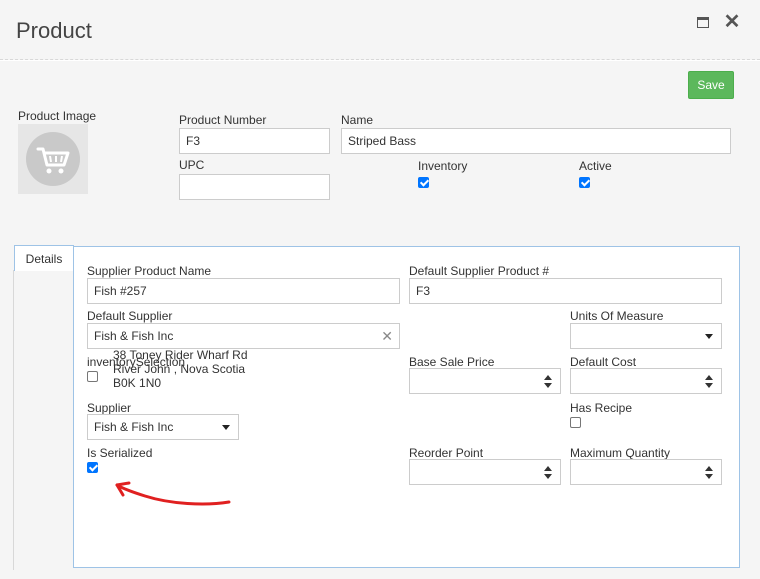 The image size is (760, 579). I want to click on annotation-arrow, so click(173, 493).